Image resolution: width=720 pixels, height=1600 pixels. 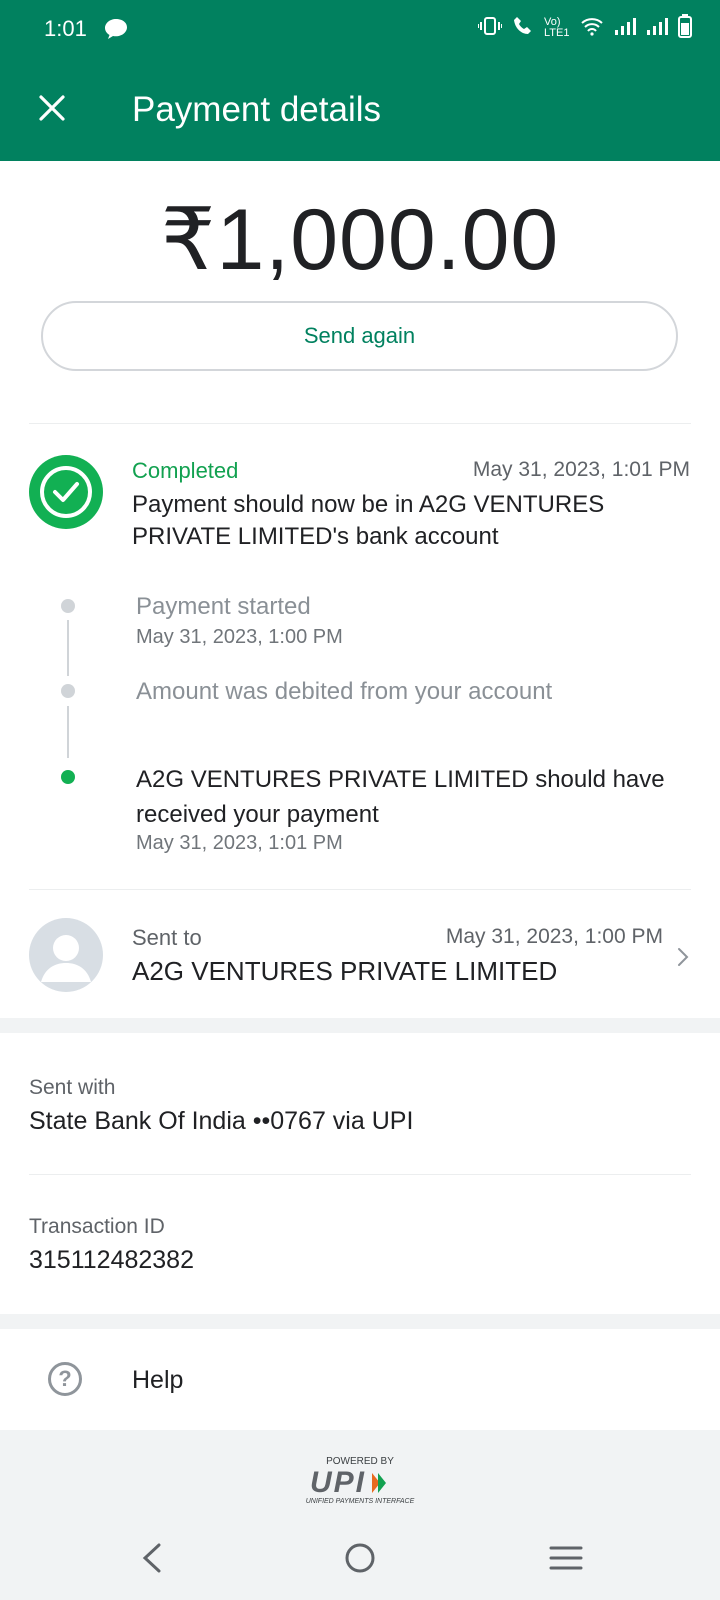 I want to click on upi-logo-text: UPI, so click(x=338, y=1482).